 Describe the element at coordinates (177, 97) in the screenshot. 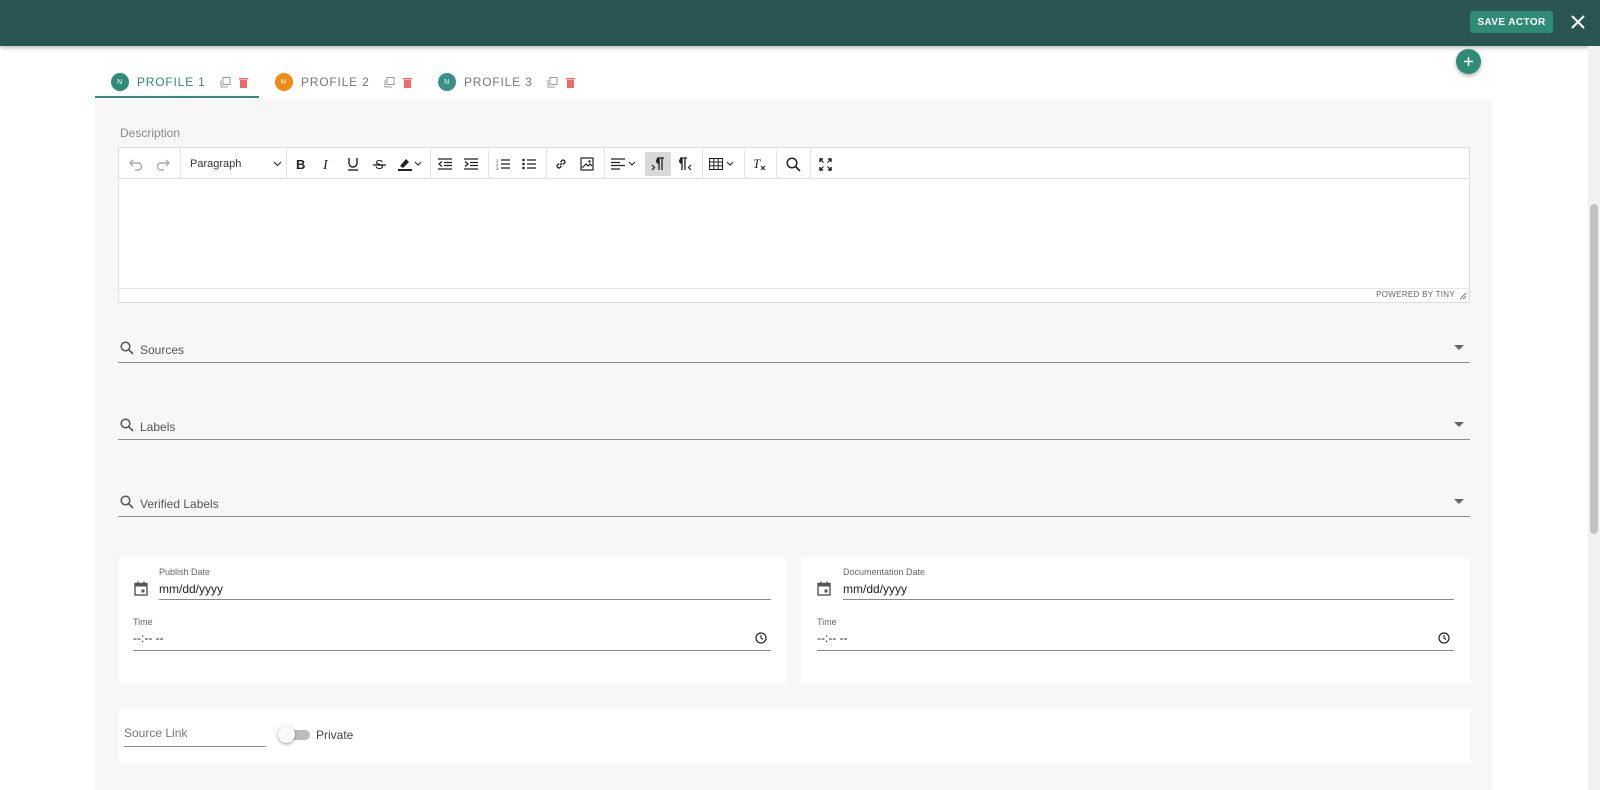

I see `active-tab-indicator` at that location.